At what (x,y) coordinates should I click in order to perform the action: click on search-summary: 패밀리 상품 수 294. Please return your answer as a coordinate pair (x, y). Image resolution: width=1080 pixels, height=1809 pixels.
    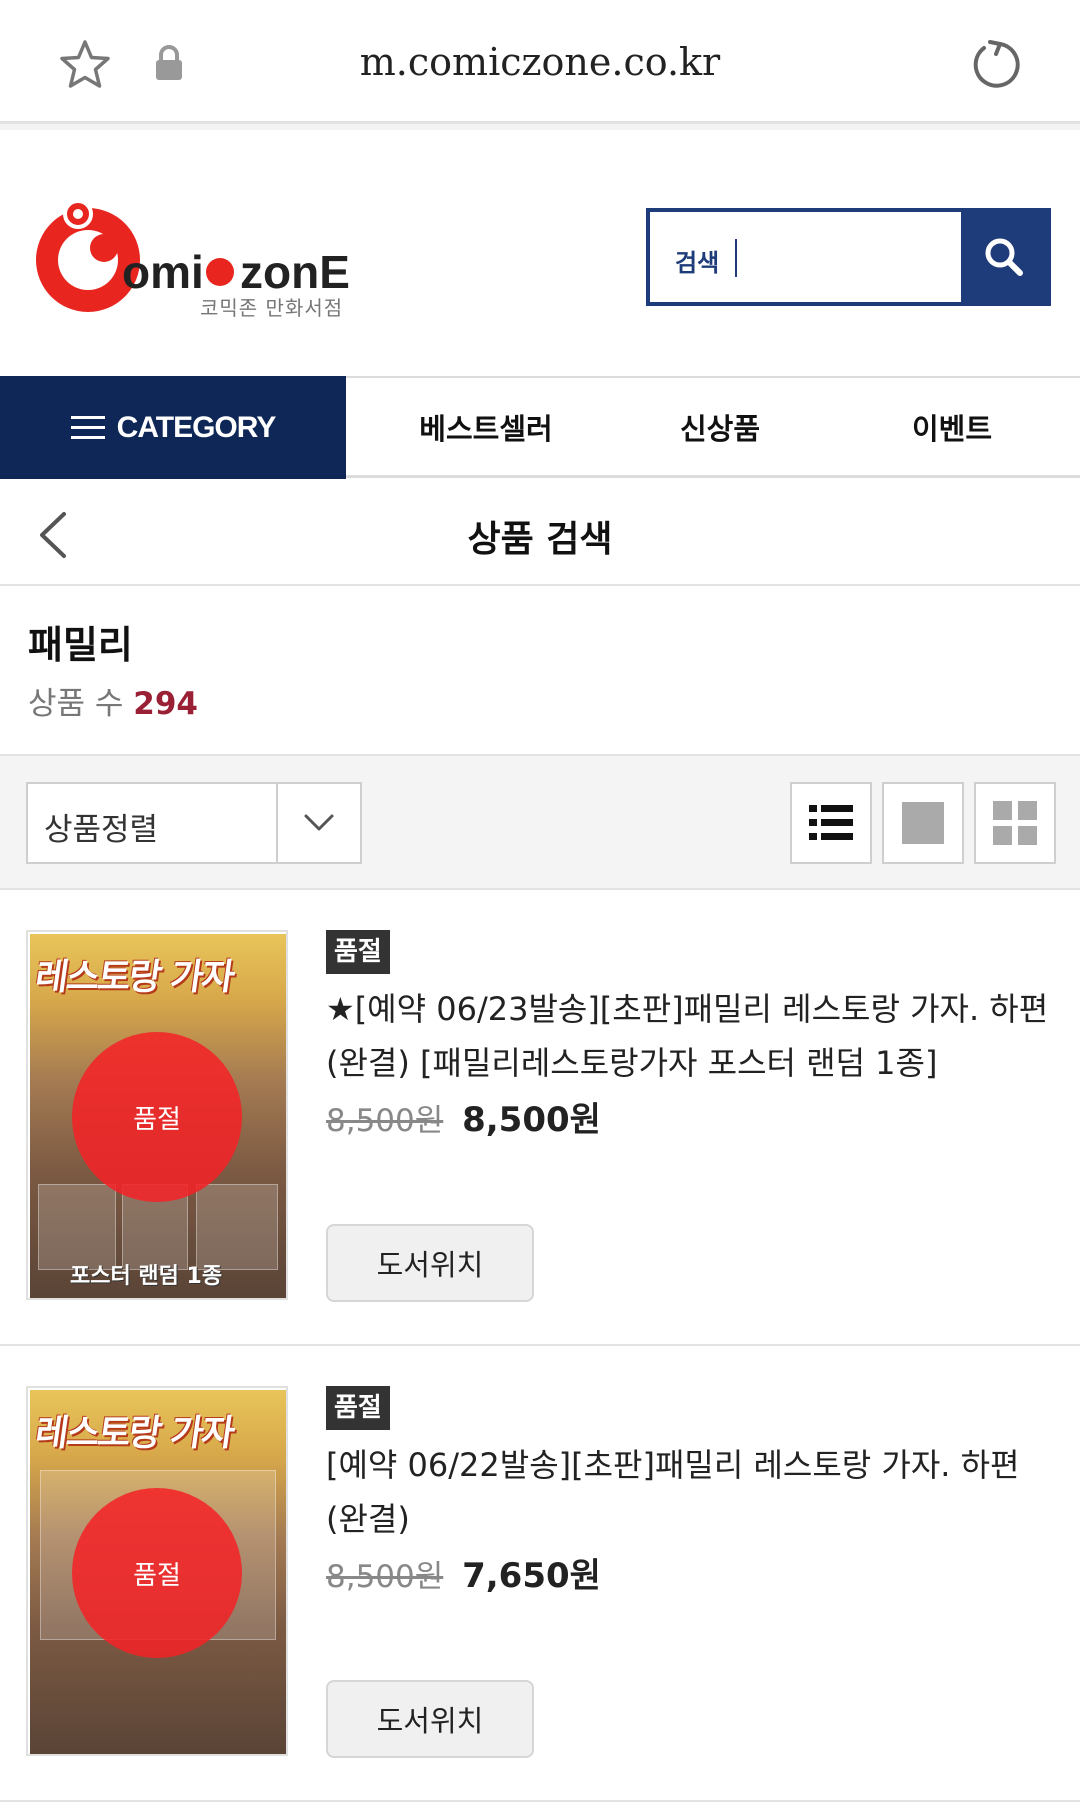
    Looking at the image, I should click on (540, 670).